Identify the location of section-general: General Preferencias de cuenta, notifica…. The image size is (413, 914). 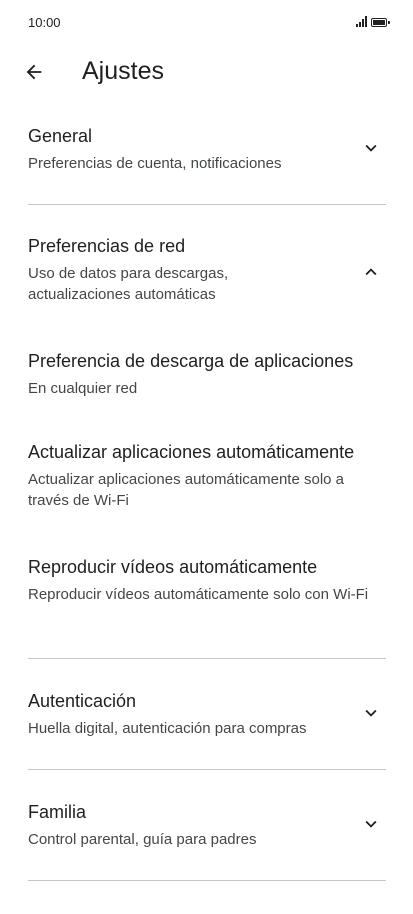
(207, 149).